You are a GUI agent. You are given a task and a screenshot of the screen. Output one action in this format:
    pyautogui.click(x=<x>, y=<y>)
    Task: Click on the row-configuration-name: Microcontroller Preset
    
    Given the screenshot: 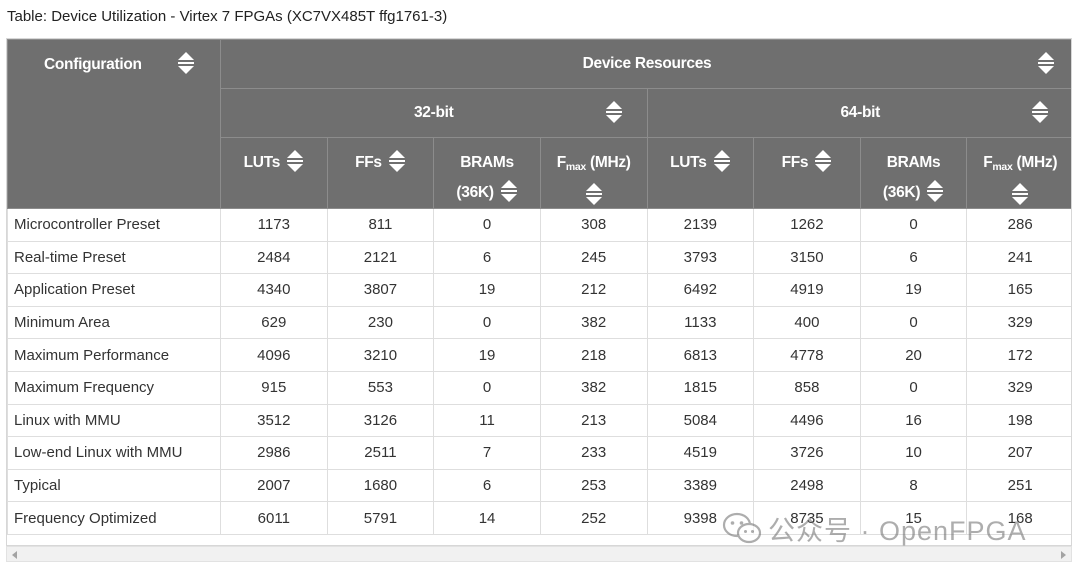 What is the action you would take?
    pyautogui.click(x=114, y=225)
    